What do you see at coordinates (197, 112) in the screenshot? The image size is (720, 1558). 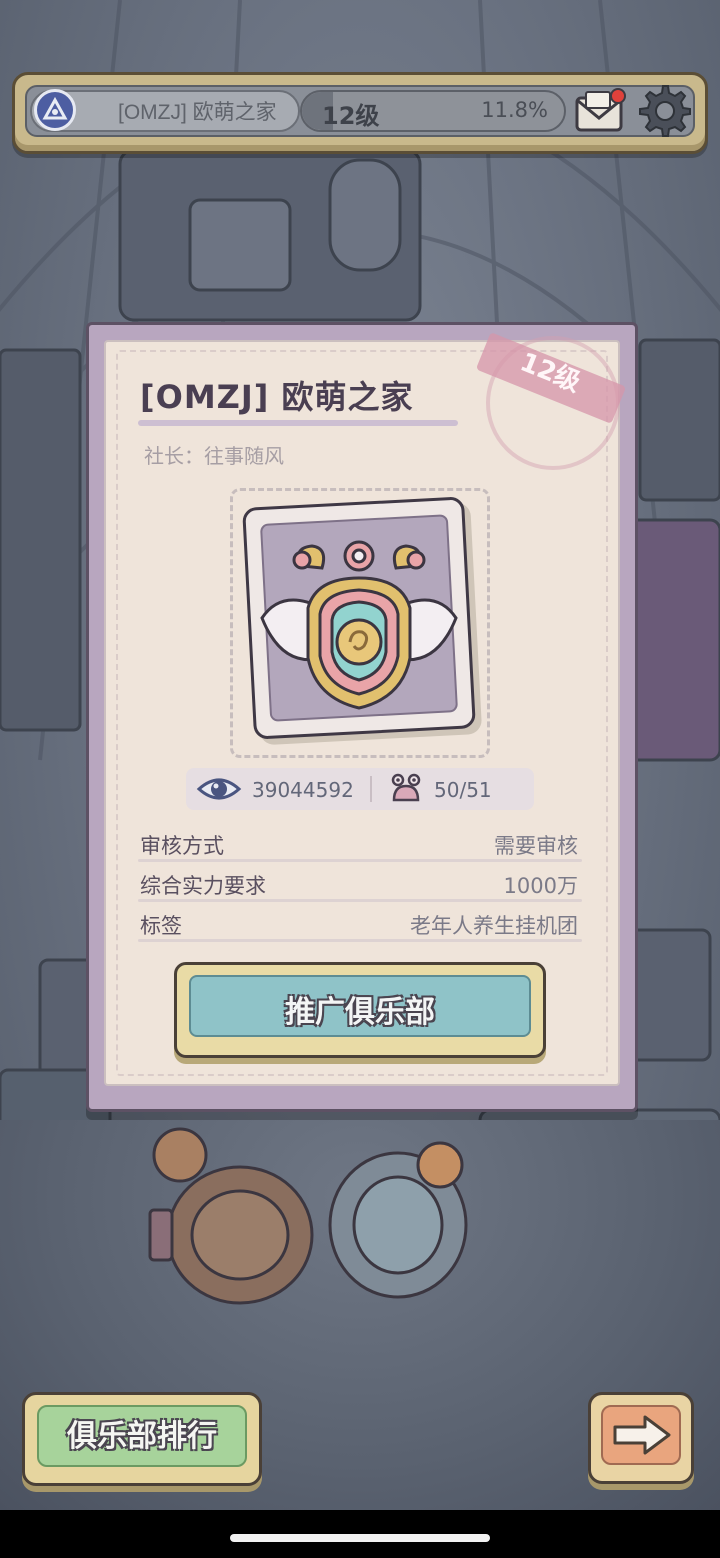 I see `club-name-text: [OMZJ] 欧萌之家` at bounding box center [197, 112].